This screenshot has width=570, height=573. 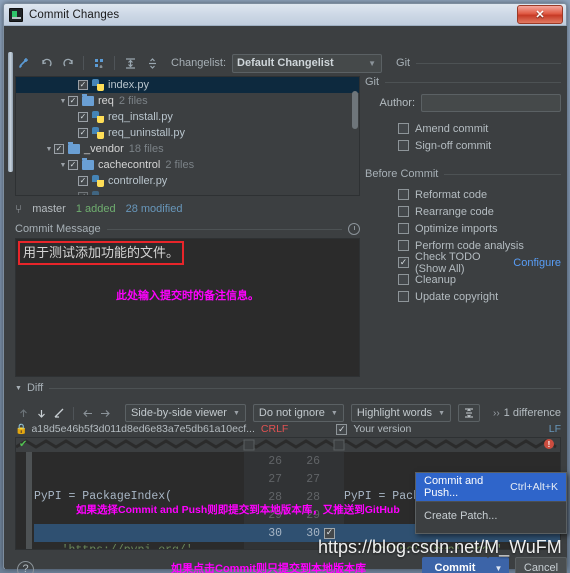 I want to click on python-file-icon, so click(x=98, y=117).